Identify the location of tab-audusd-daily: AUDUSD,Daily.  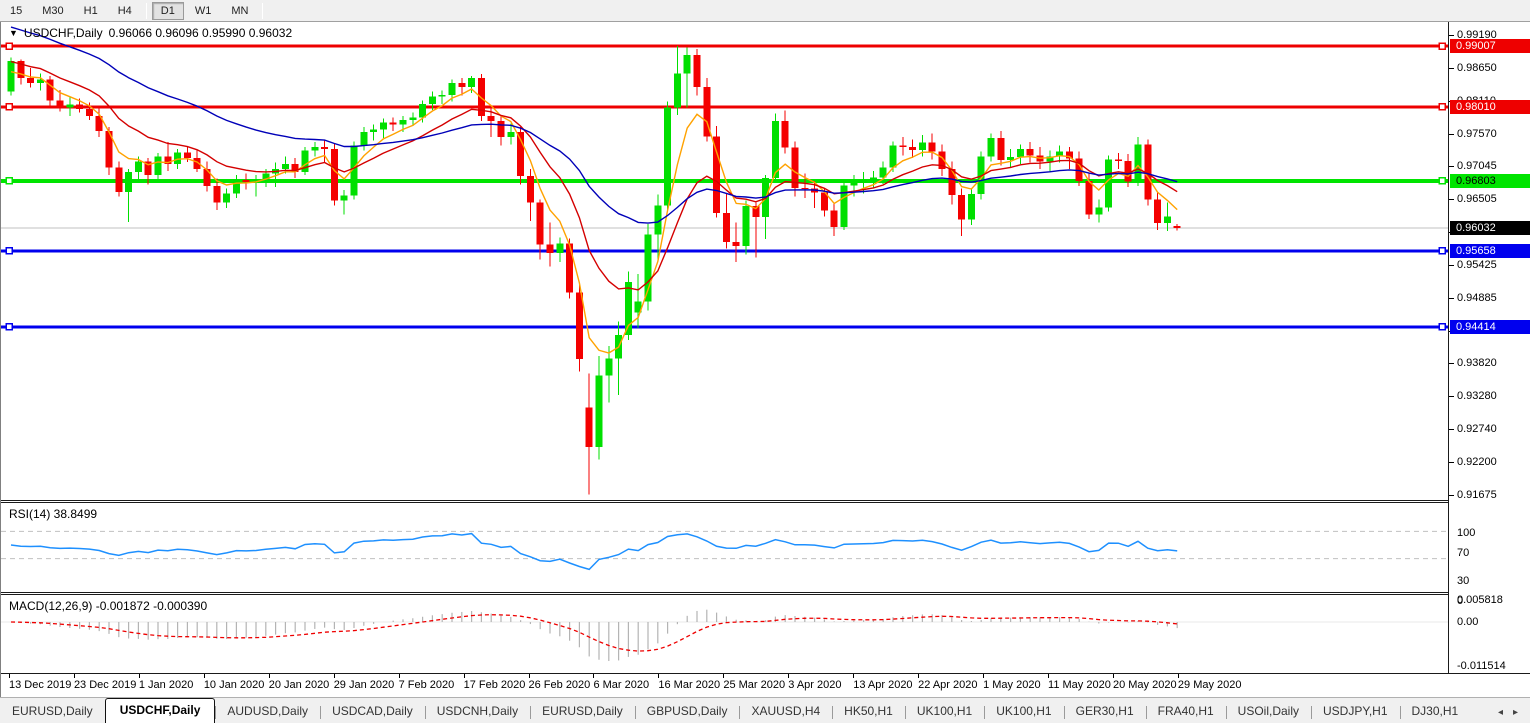
(267, 711).